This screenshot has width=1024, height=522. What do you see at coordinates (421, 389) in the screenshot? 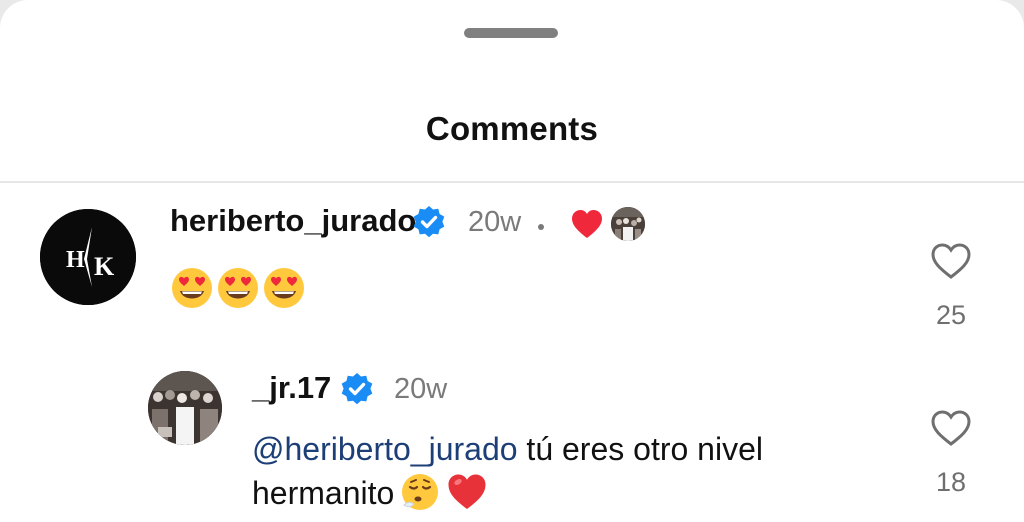
I see `reply-timestamp: 20w` at bounding box center [421, 389].